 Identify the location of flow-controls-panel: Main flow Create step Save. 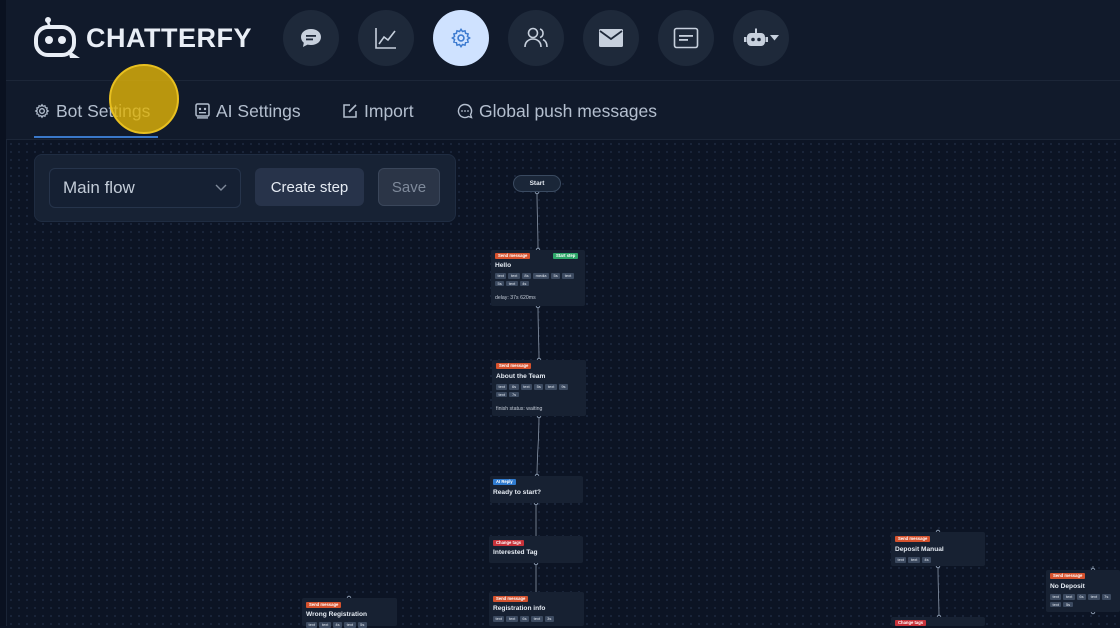
(245, 188).